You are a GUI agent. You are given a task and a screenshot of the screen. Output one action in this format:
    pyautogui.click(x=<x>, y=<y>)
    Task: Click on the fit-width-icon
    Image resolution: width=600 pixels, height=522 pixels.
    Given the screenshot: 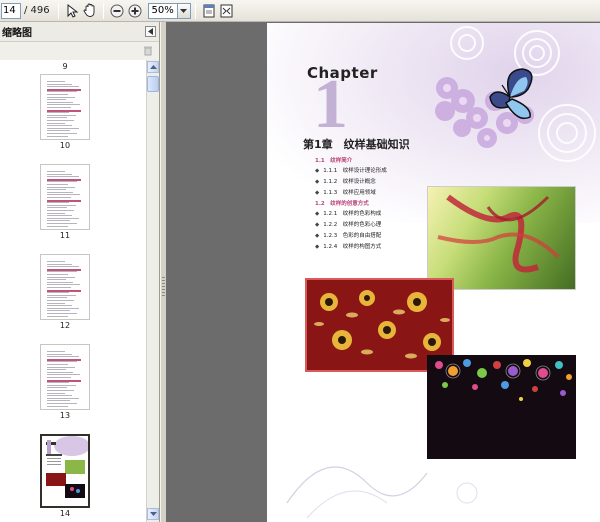 What is the action you would take?
    pyautogui.click(x=226, y=10)
    